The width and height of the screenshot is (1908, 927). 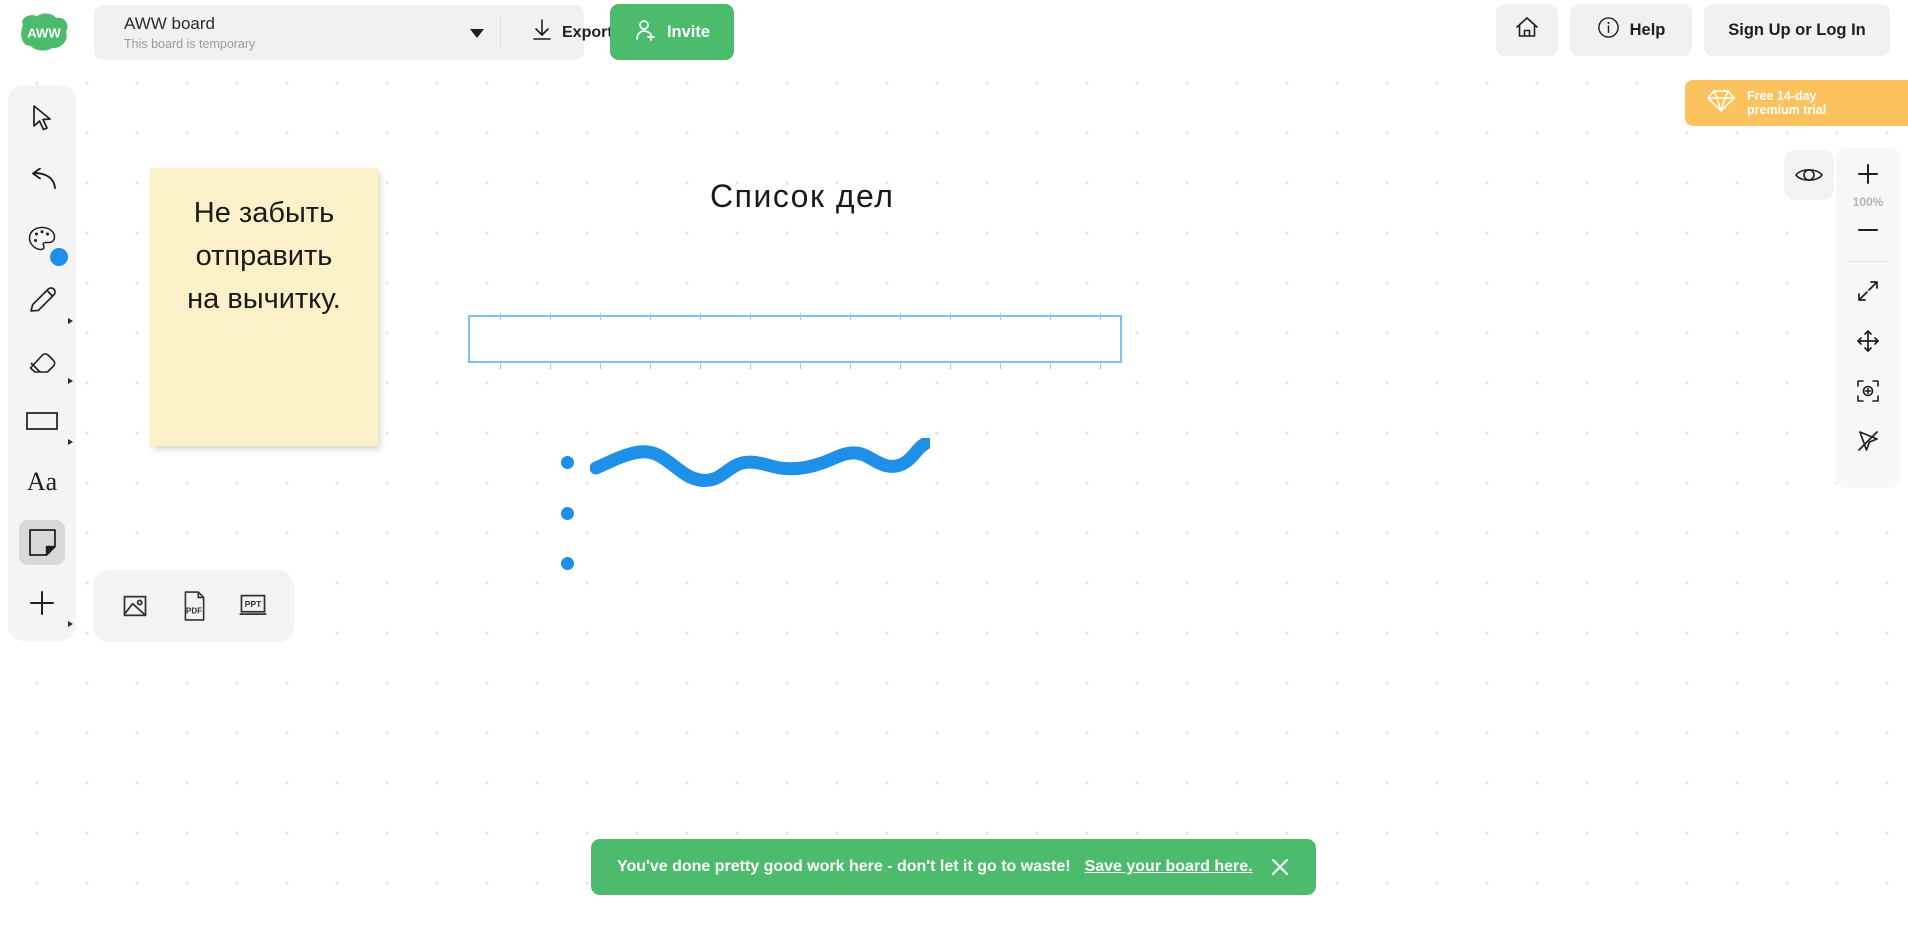 I want to click on current-color-swatch, so click(x=59, y=257).